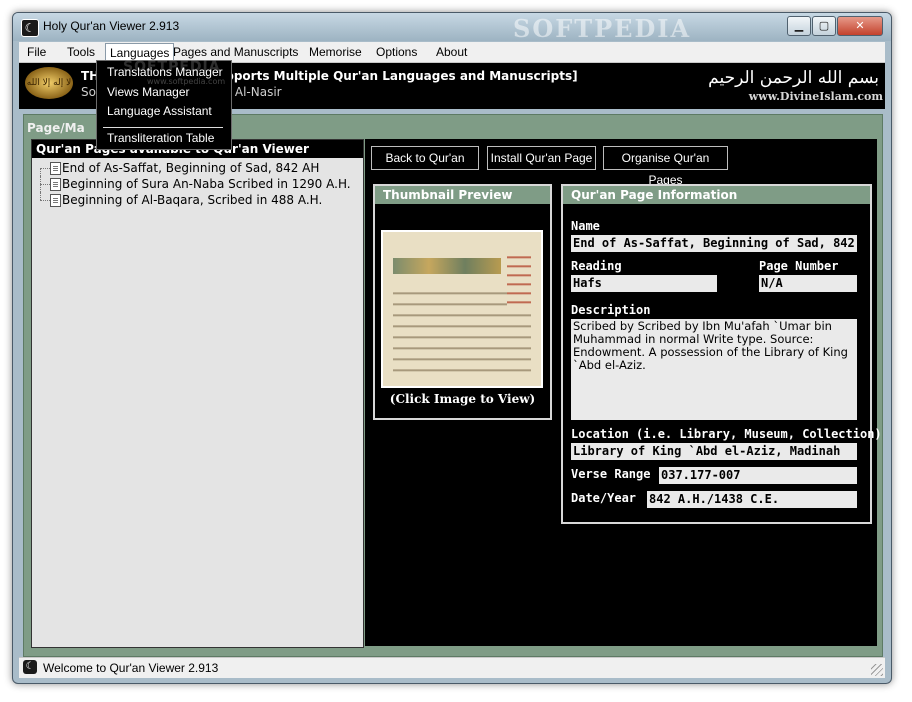 The width and height of the screenshot is (912, 702). What do you see at coordinates (799, 26) in the screenshot?
I see `minimize-button: ▁` at bounding box center [799, 26].